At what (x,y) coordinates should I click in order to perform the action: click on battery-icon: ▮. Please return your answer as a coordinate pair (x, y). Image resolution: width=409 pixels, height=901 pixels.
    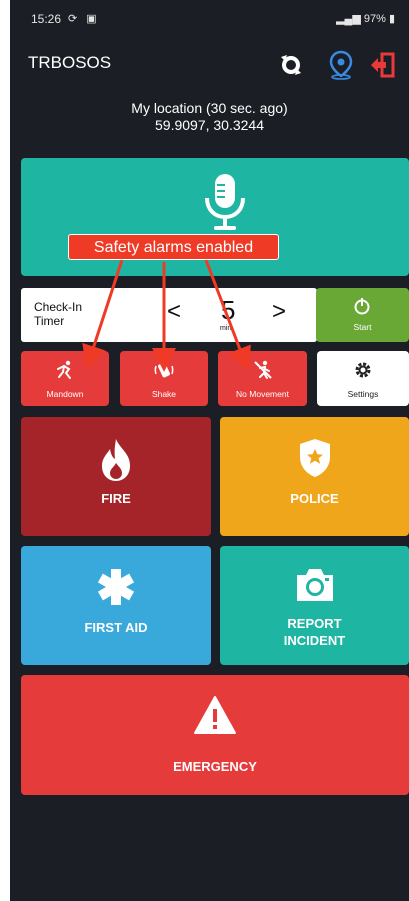
    Looking at the image, I should click on (391, 19).